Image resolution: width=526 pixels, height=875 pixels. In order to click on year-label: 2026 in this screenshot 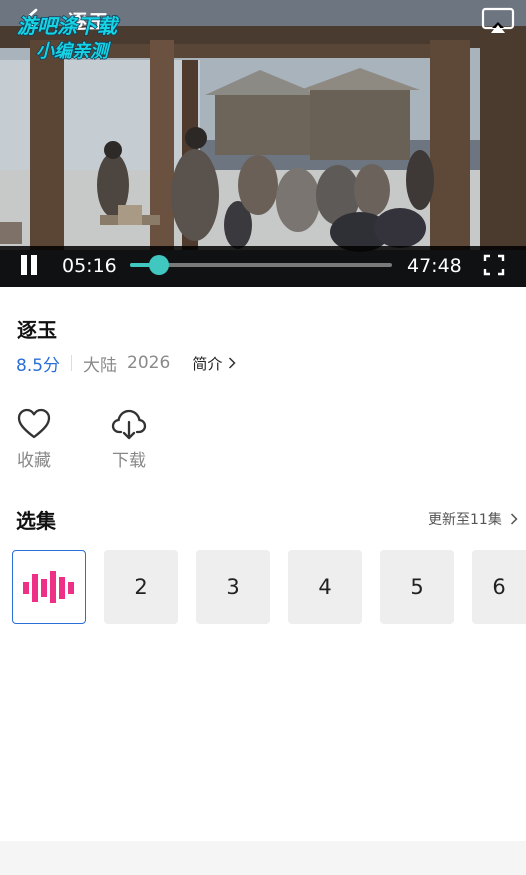, I will do `click(149, 363)`.